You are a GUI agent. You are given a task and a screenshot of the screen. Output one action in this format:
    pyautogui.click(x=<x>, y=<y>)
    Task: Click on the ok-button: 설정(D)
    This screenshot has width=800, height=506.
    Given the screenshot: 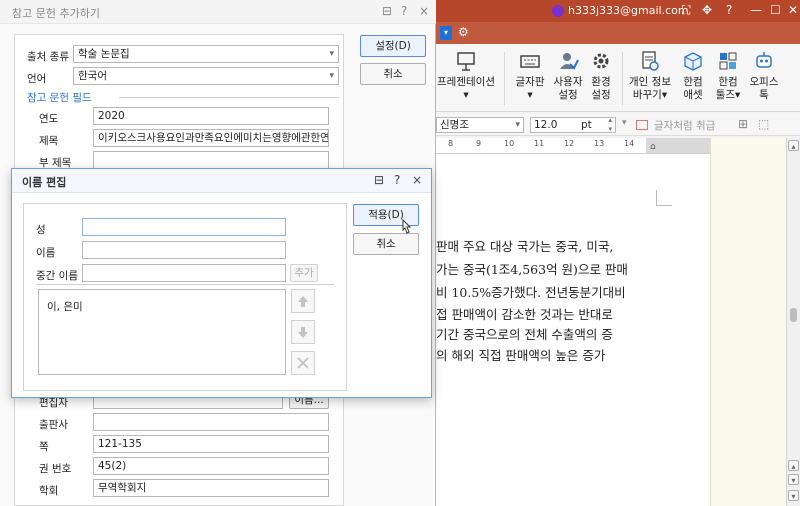 What is the action you would take?
    pyautogui.click(x=393, y=46)
    